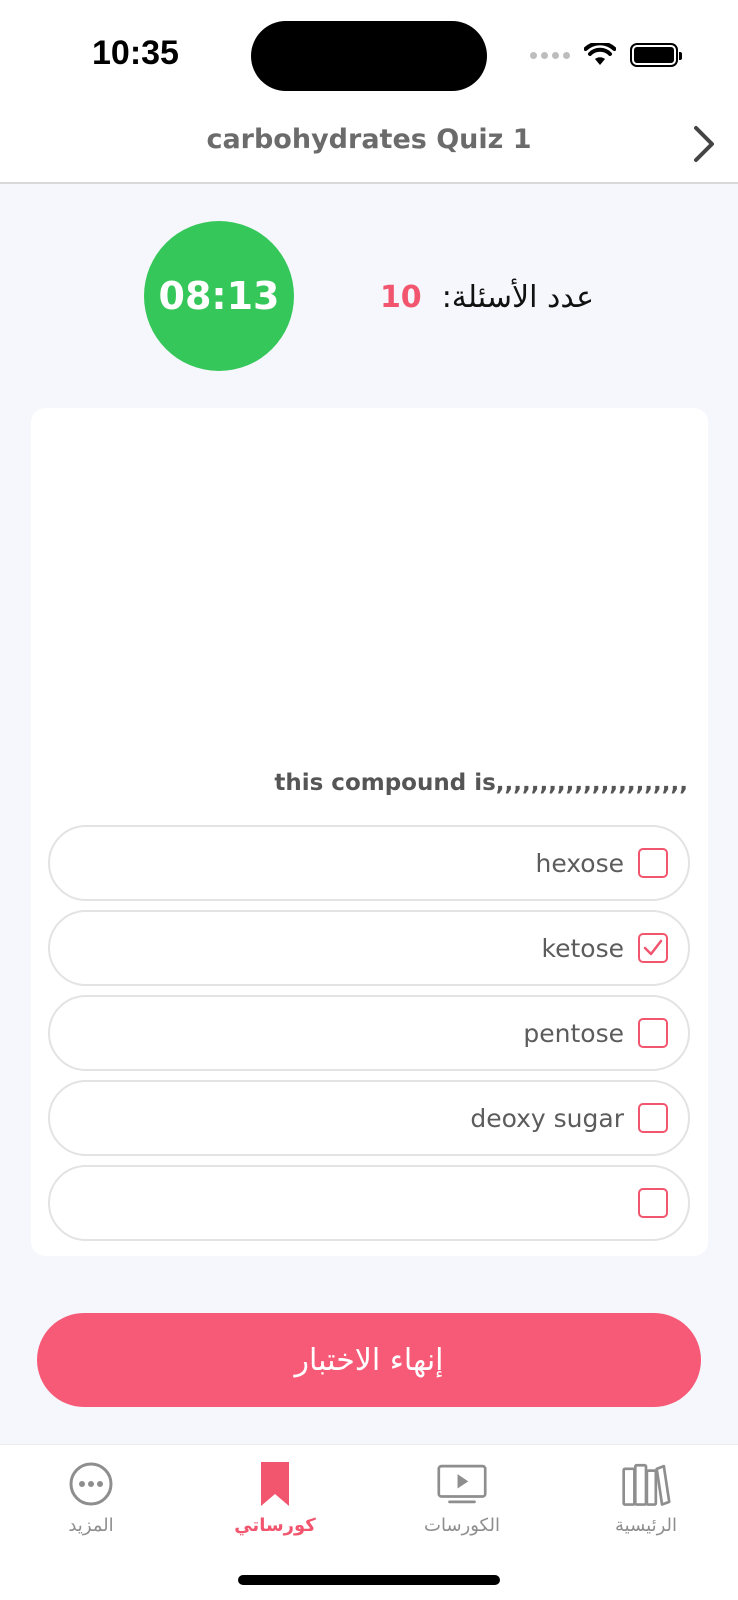 The height and width of the screenshot is (1600, 738). What do you see at coordinates (550, 55) in the screenshot?
I see `cellular-signal-icon` at bounding box center [550, 55].